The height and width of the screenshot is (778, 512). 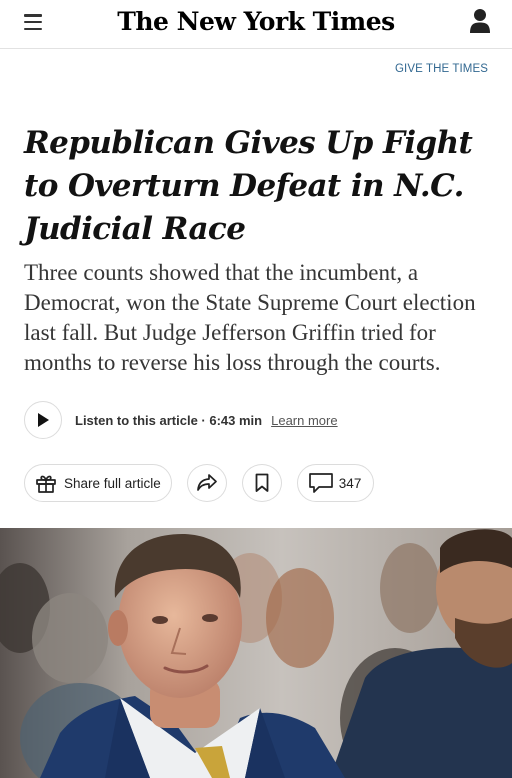 What do you see at coordinates (46, 484) in the screenshot?
I see `gift-icon` at bounding box center [46, 484].